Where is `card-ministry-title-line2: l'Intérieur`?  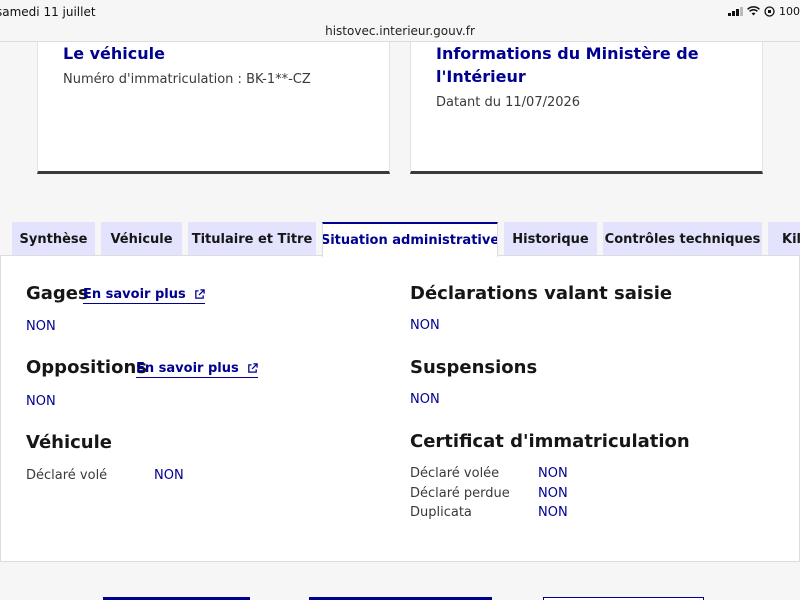 card-ministry-title-line2: l'Intérieur is located at coordinates (481, 76).